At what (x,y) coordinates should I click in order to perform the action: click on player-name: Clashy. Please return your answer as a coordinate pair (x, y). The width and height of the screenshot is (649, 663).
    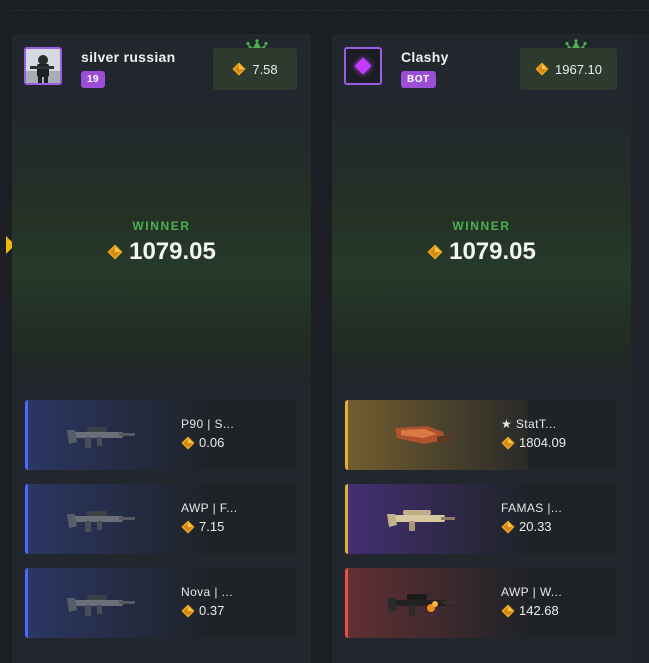
    Looking at the image, I should click on (425, 57).